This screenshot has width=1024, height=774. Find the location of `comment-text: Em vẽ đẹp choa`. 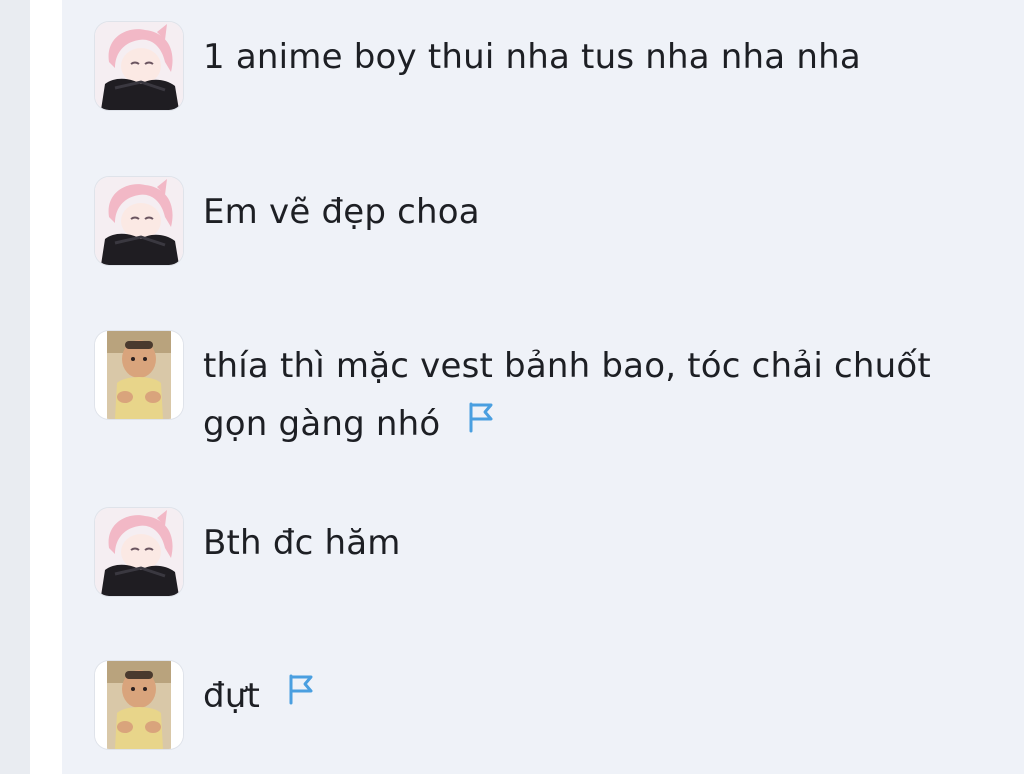

comment-text: Em vẽ đẹp choa is located at coordinates (341, 212).